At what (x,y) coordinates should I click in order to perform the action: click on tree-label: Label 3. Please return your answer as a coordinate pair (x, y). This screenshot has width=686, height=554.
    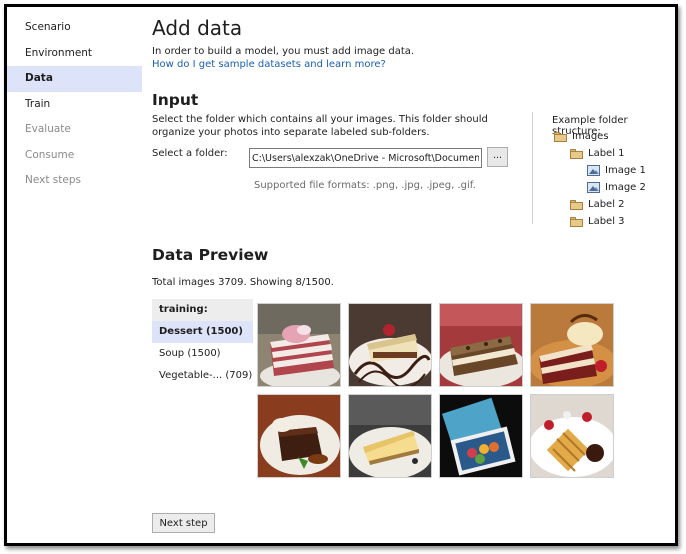
    Looking at the image, I should click on (606, 221).